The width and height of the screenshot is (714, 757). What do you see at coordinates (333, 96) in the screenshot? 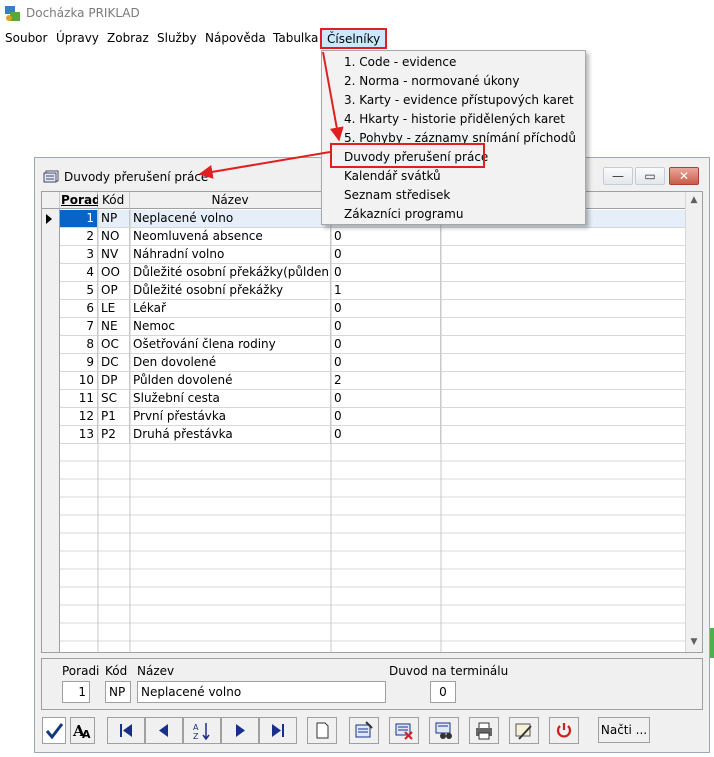
I see `arrow-to-menu-item` at bounding box center [333, 96].